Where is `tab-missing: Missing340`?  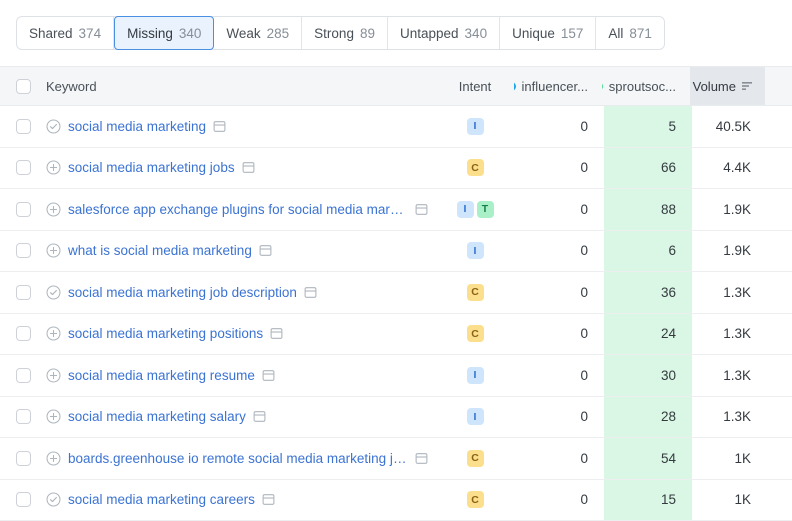 tab-missing: Missing340 is located at coordinates (164, 33).